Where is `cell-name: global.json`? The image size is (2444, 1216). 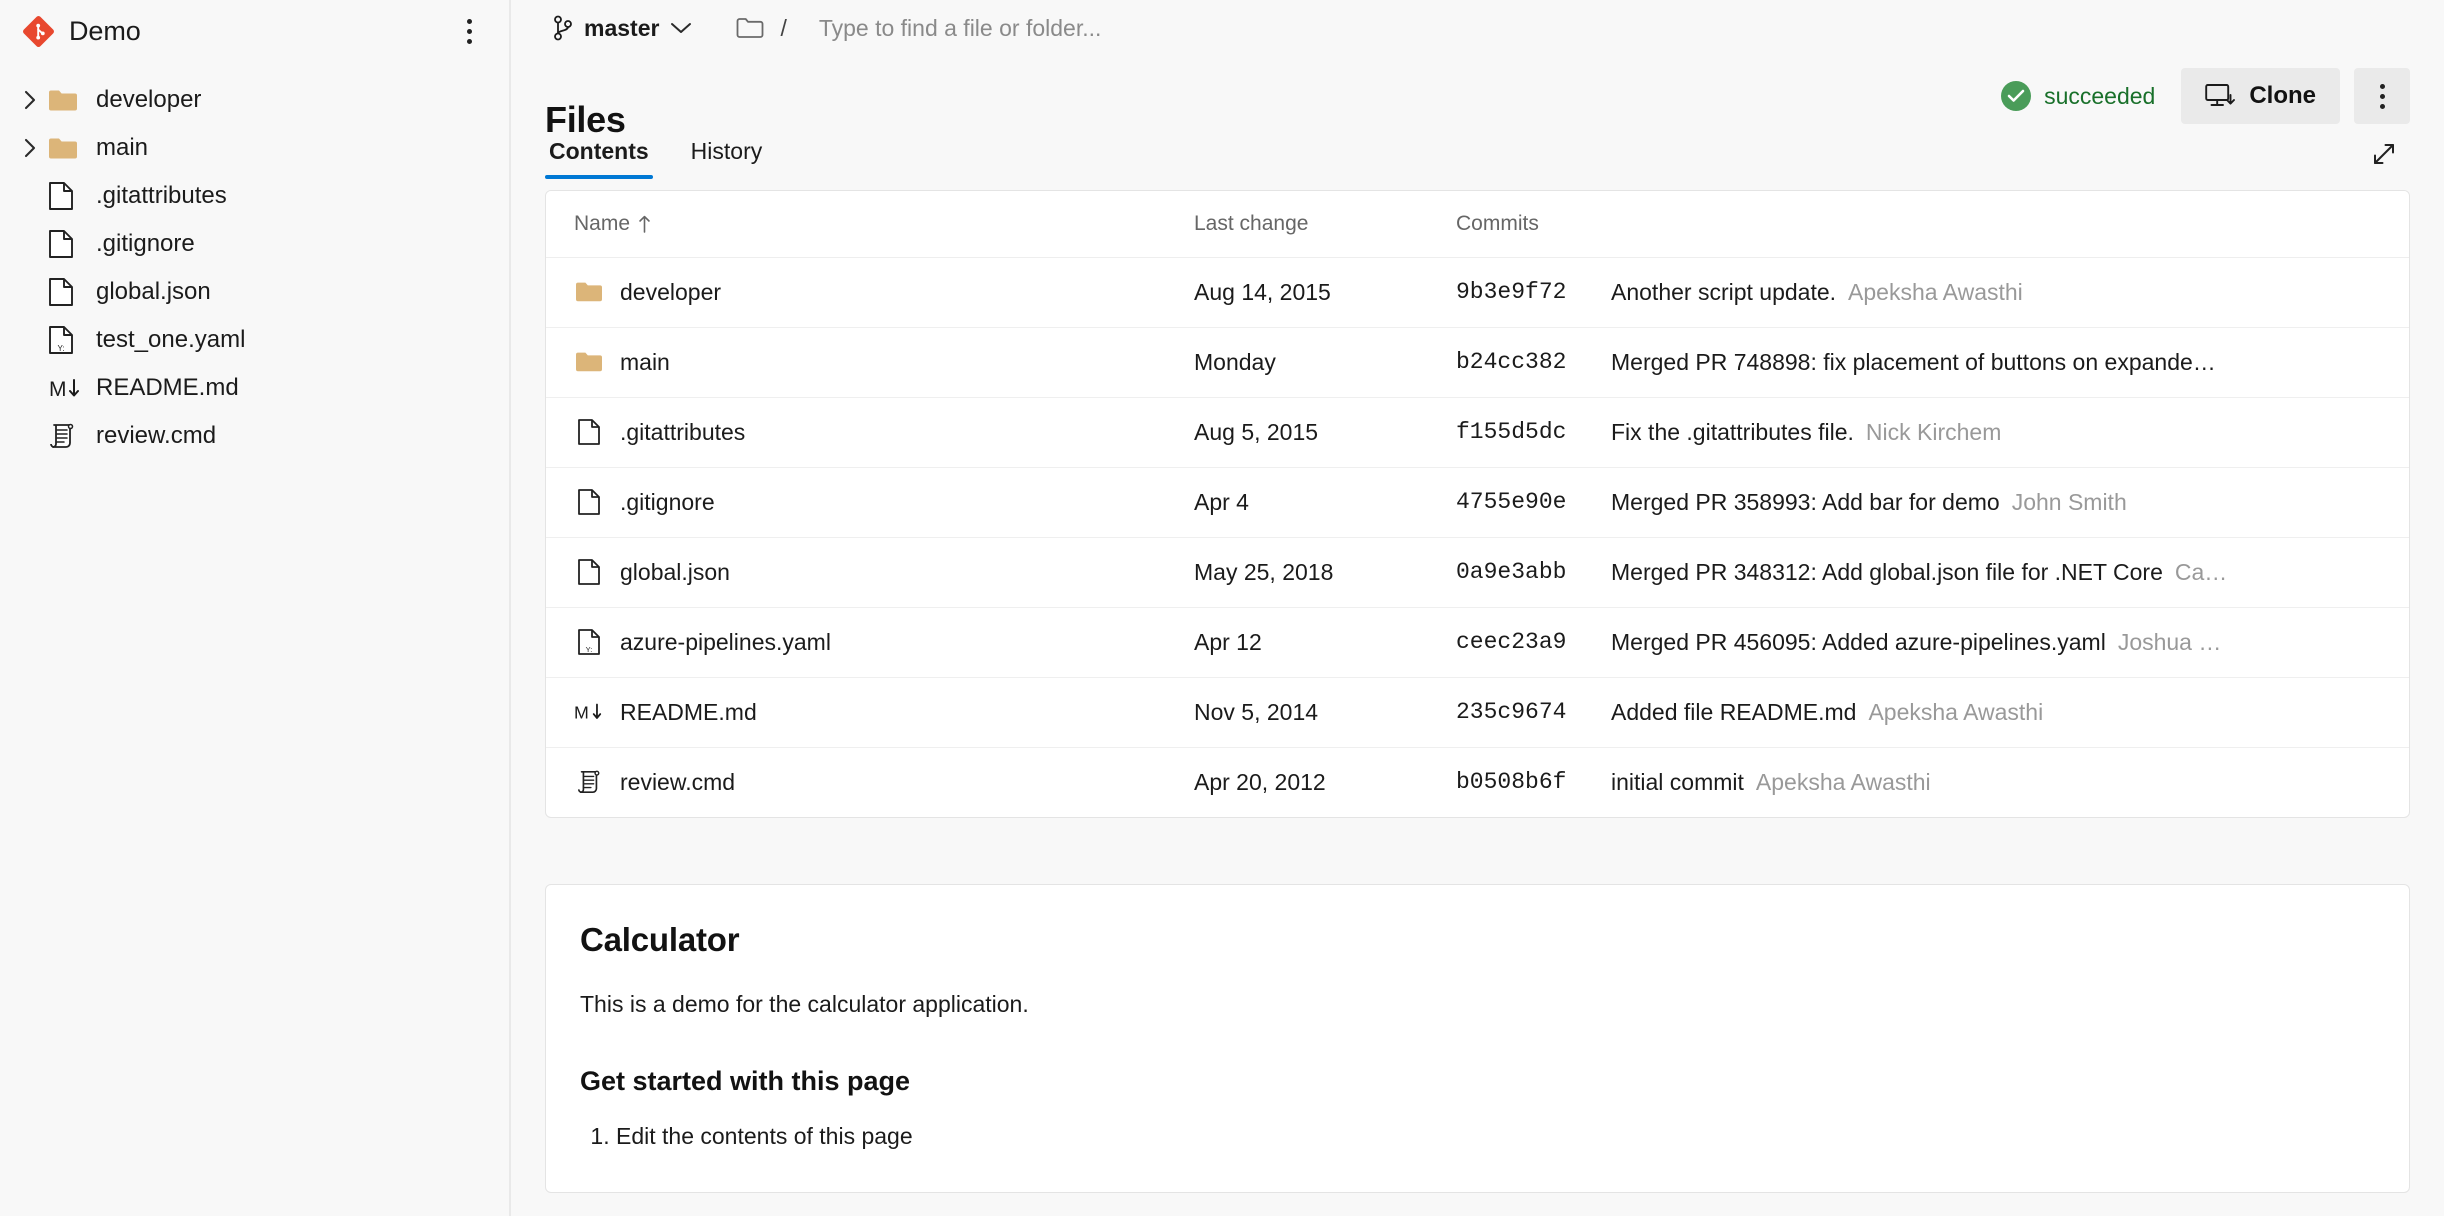 cell-name: global.json is located at coordinates (856, 572).